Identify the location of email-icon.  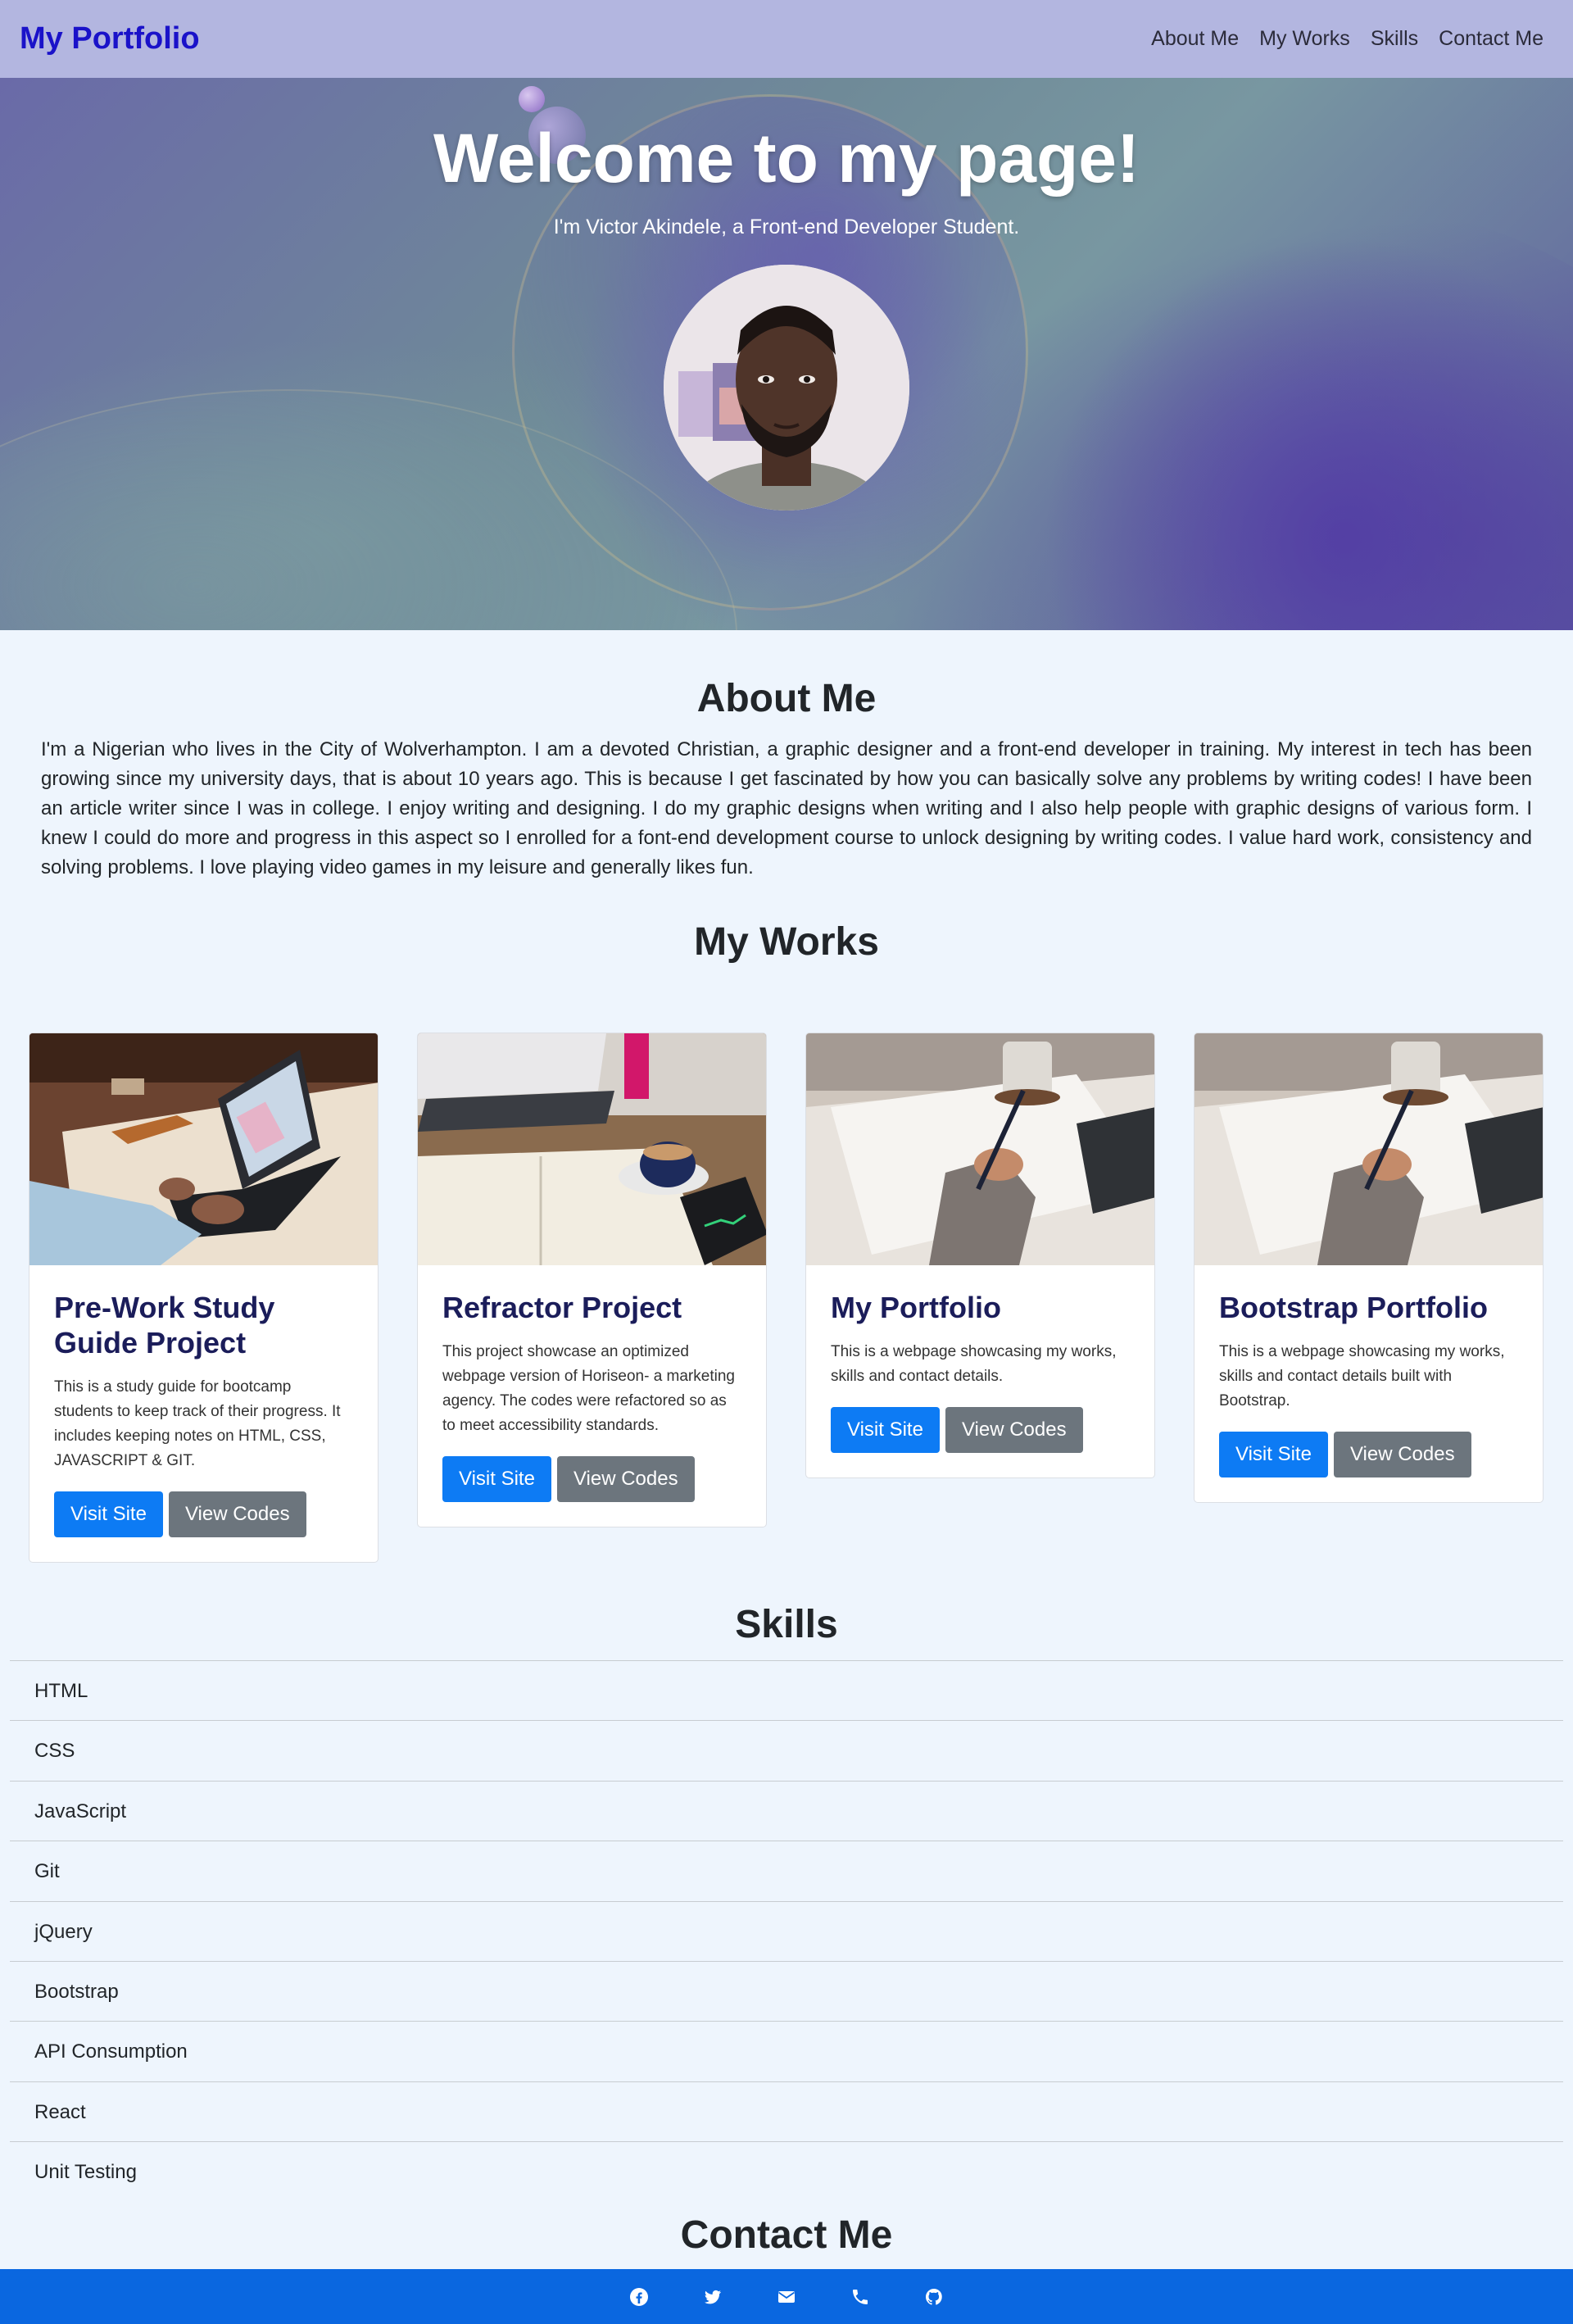
(786, 2297).